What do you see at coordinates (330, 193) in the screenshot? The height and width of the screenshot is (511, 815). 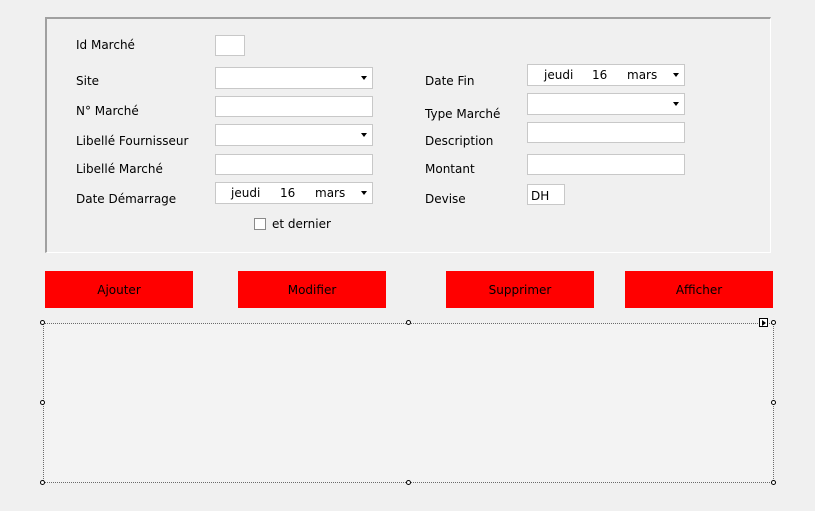 I see `date-demarrage-month: mars` at bounding box center [330, 193].